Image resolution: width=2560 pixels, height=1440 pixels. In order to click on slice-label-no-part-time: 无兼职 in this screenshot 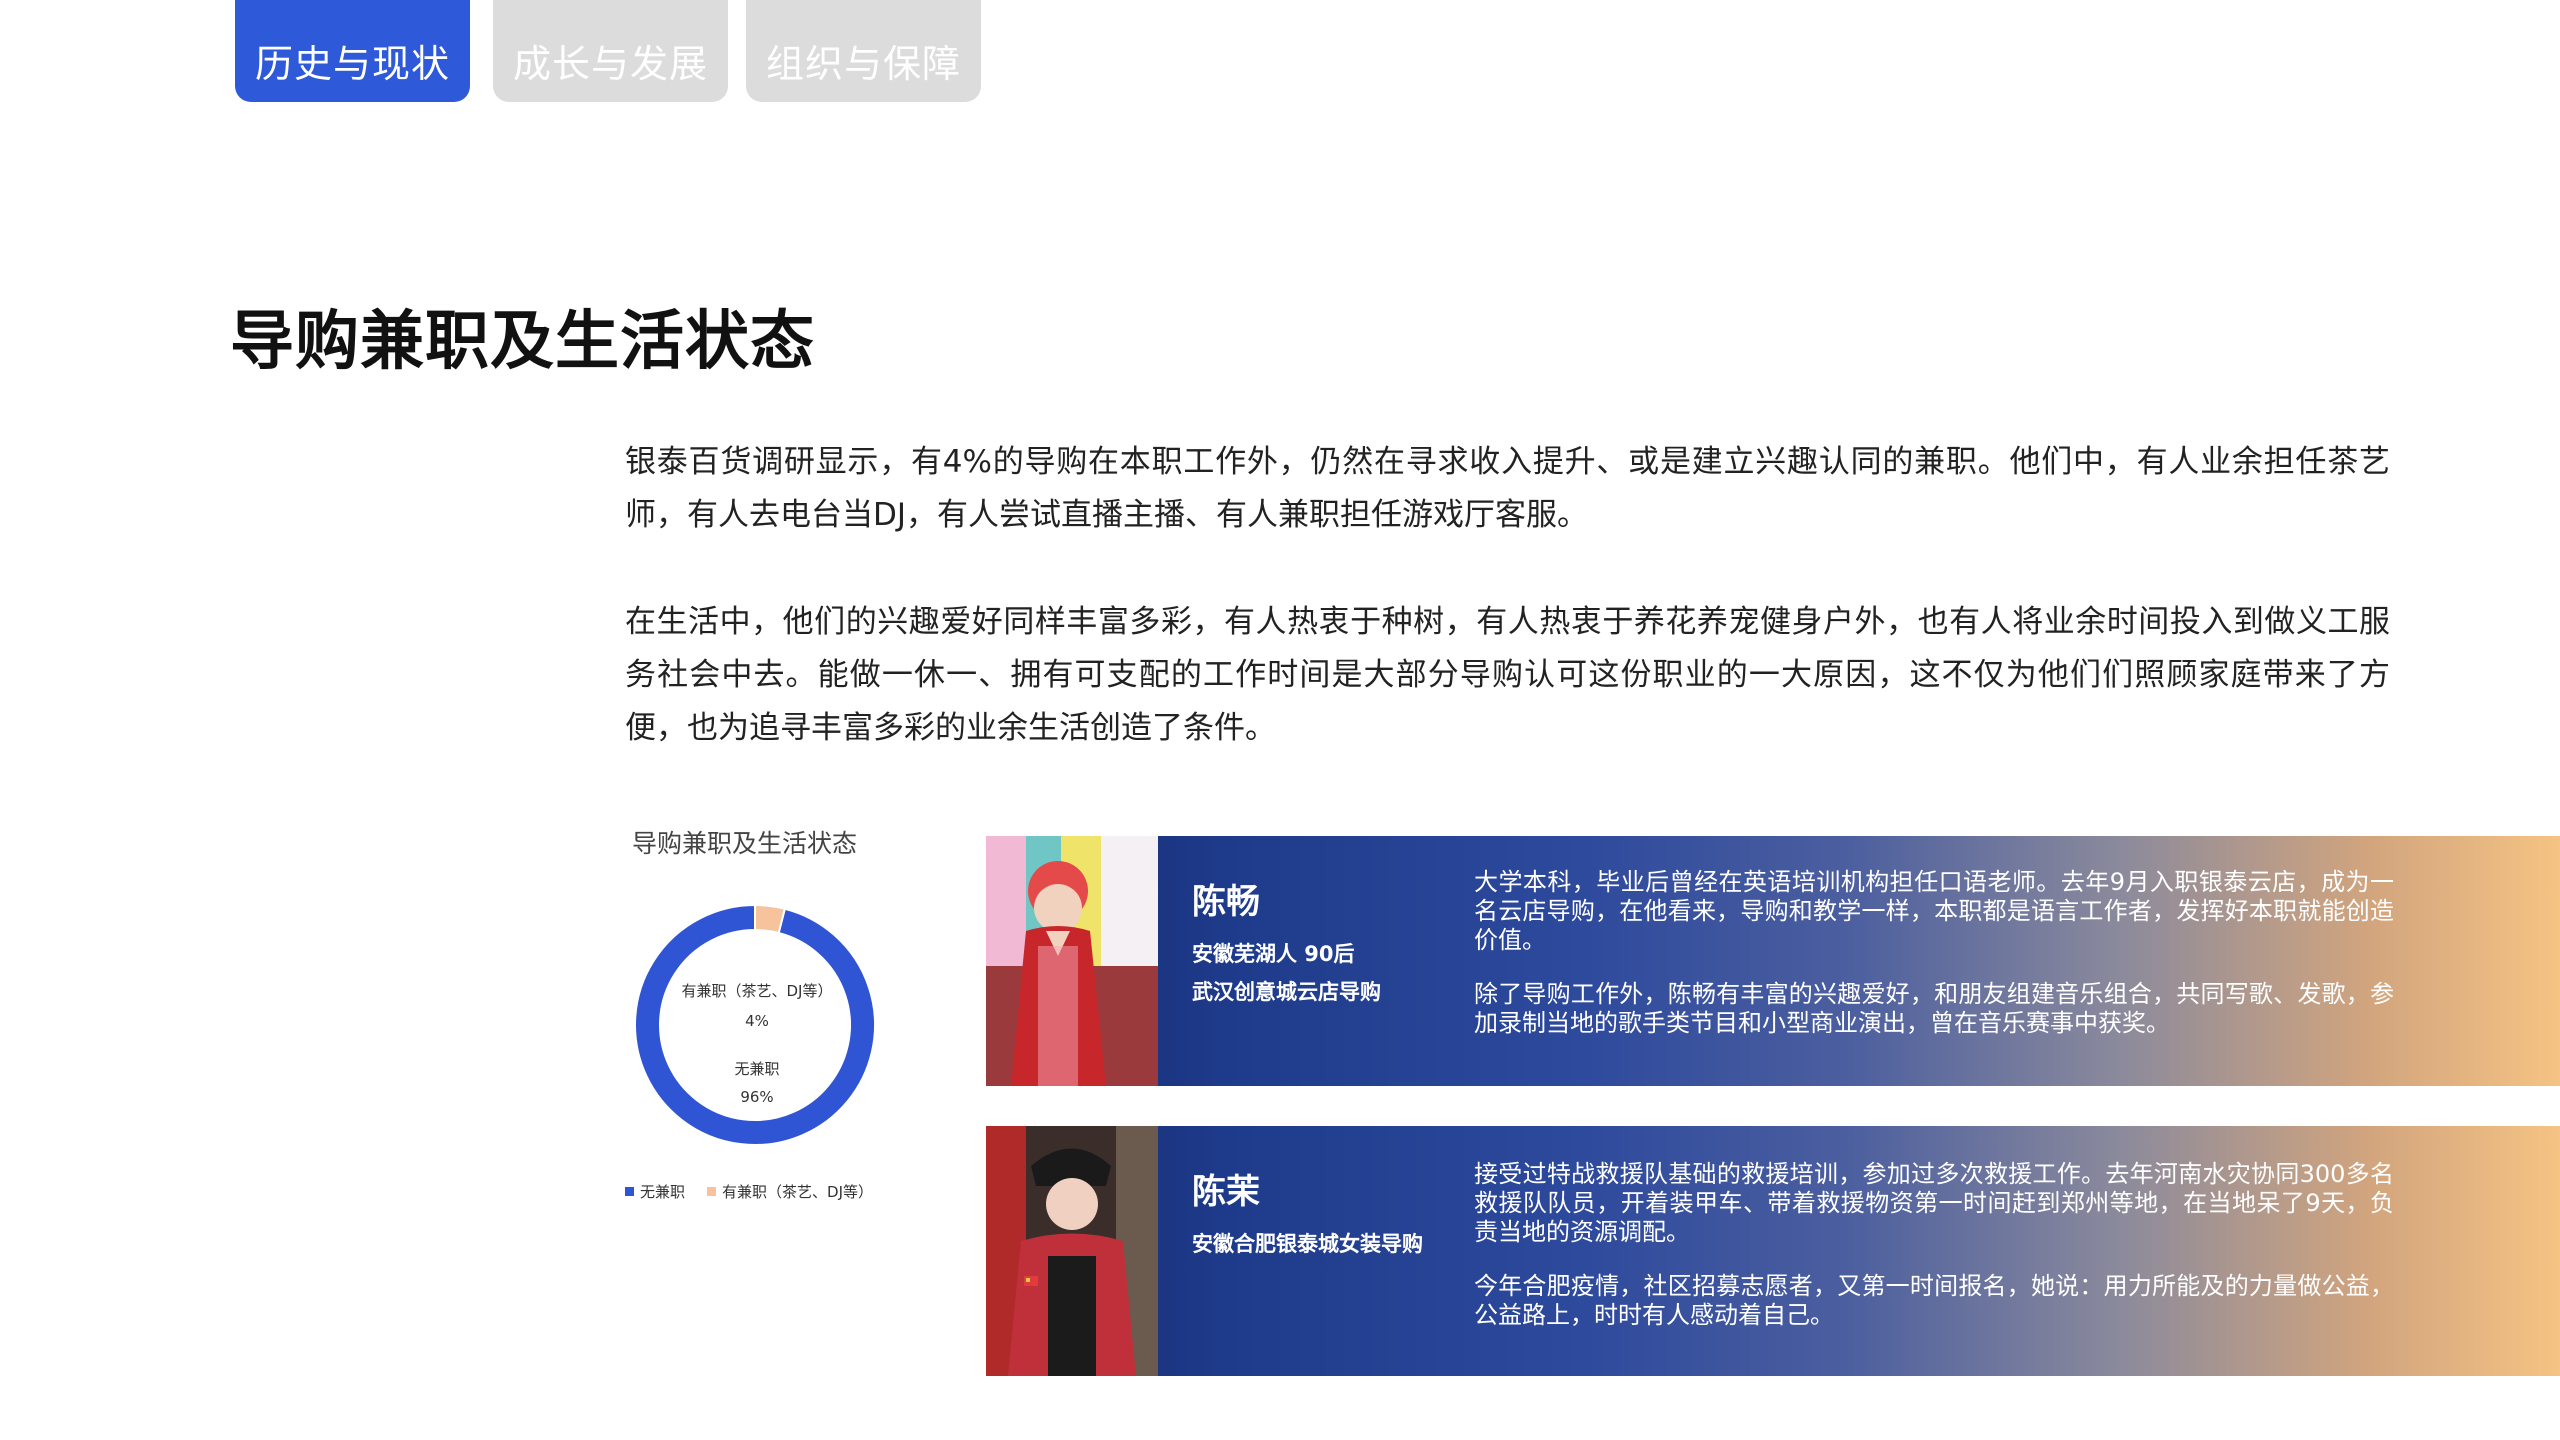, I will do `click(756, 1069)`.